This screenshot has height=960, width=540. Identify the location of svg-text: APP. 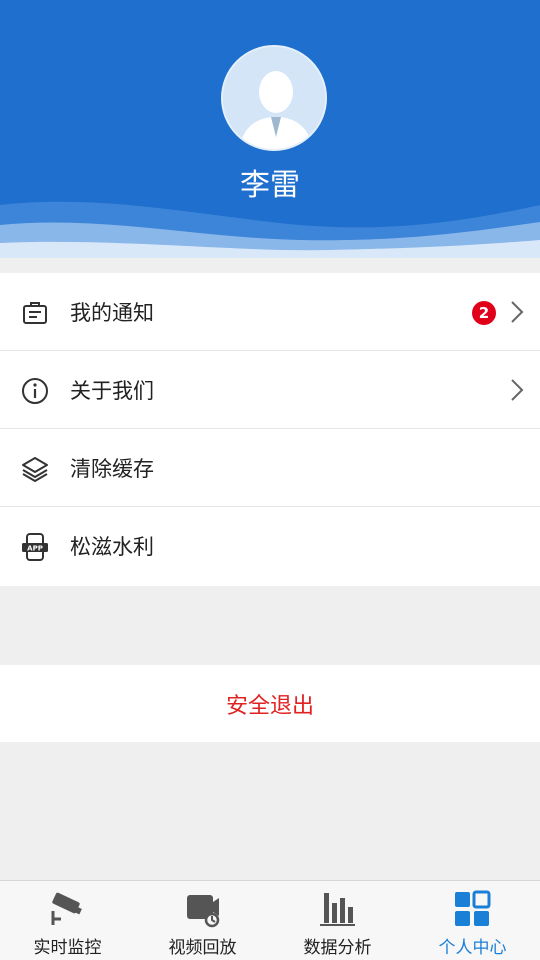
(35, 549).